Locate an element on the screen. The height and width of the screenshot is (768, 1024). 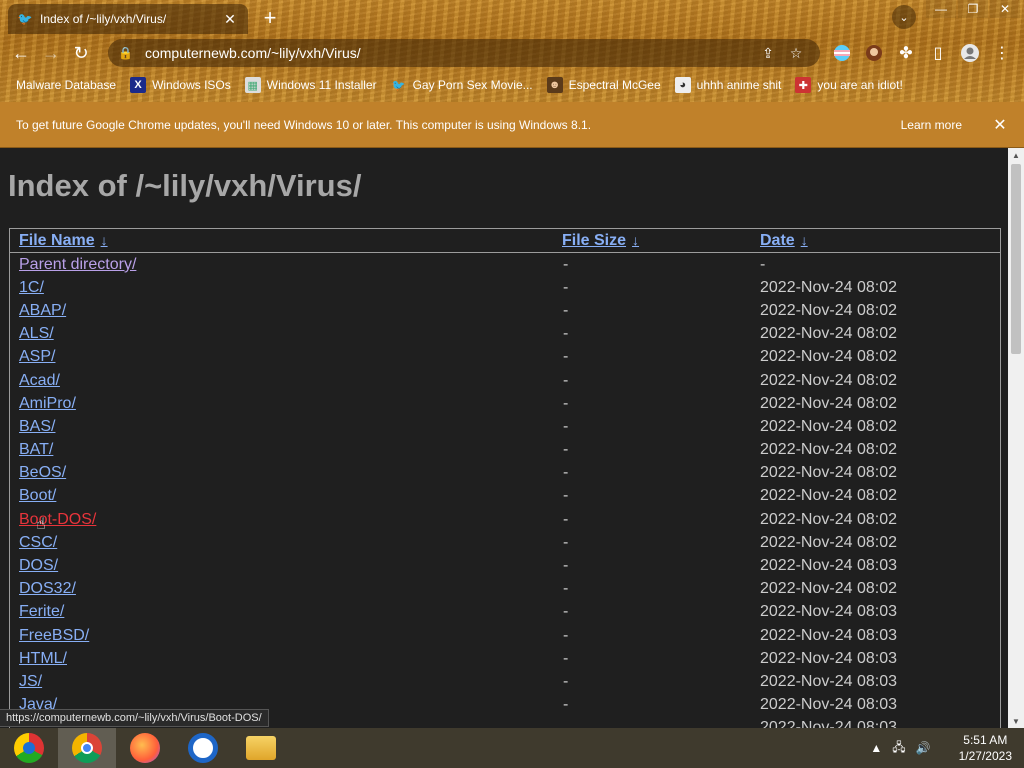
minimize-button: — is located at coordinates (941, 9).